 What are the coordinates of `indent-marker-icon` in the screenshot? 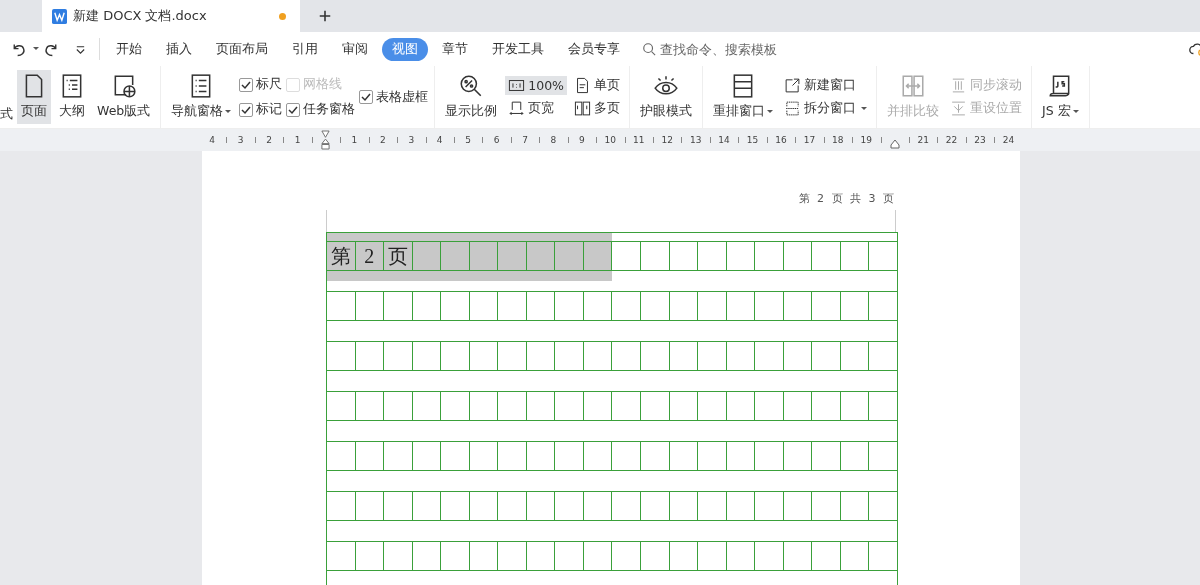 It's located at (326, 140).